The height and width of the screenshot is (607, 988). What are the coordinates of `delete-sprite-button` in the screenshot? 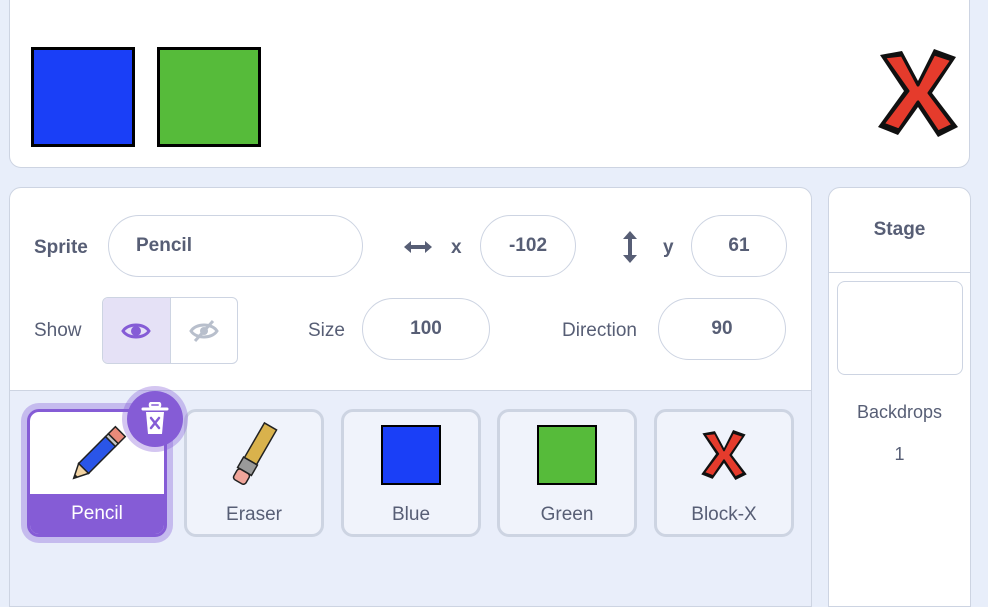 It's located at (155, 419).